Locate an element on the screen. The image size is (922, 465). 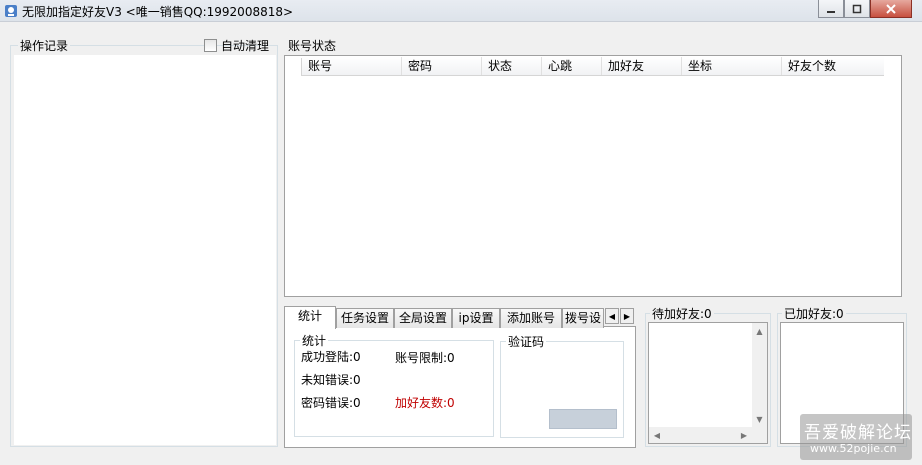
added-friends-label: 已加好友: is located at coordinates (810, 314).